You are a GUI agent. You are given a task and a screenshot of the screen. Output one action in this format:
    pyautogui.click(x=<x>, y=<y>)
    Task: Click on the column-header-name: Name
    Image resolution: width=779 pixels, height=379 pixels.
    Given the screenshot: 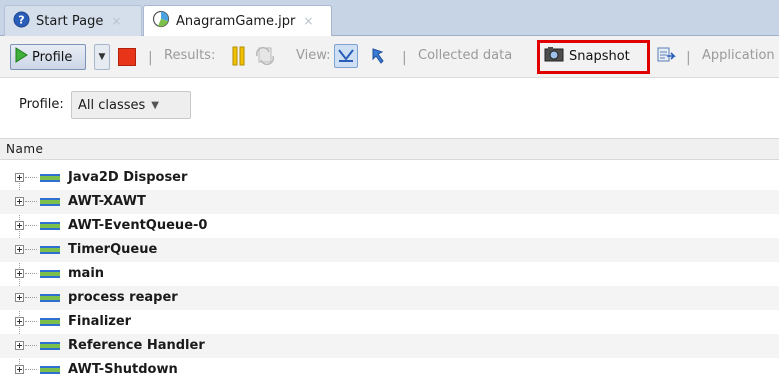 What is the action you would take?
    pyautogui.click(x=24, y=149)
    